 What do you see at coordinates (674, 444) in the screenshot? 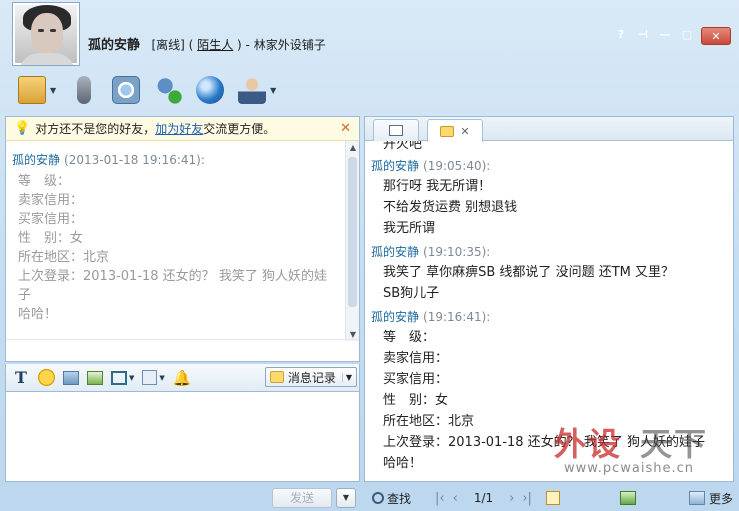
I see `watermark-text-gray: 天下` at bounding box center [674, 444].